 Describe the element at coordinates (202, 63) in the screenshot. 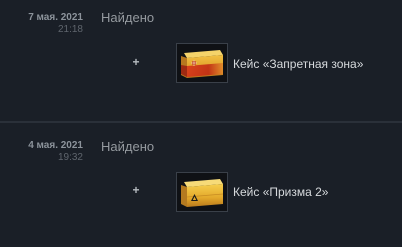

I see `danger-zone-case-icon` at that location.